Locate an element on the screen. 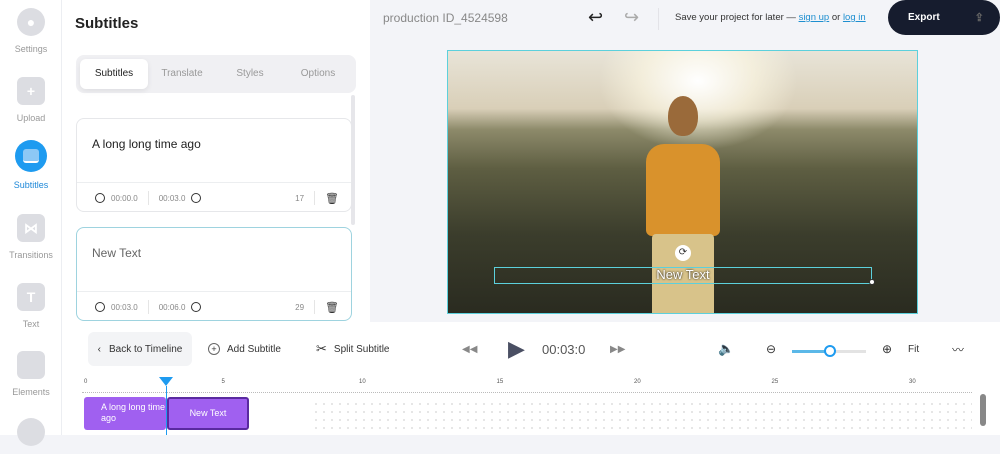 Image resolution: width=1000 pixels, height=454 pixels. panel-title: Subtitles is located at coordinates (107, 23).